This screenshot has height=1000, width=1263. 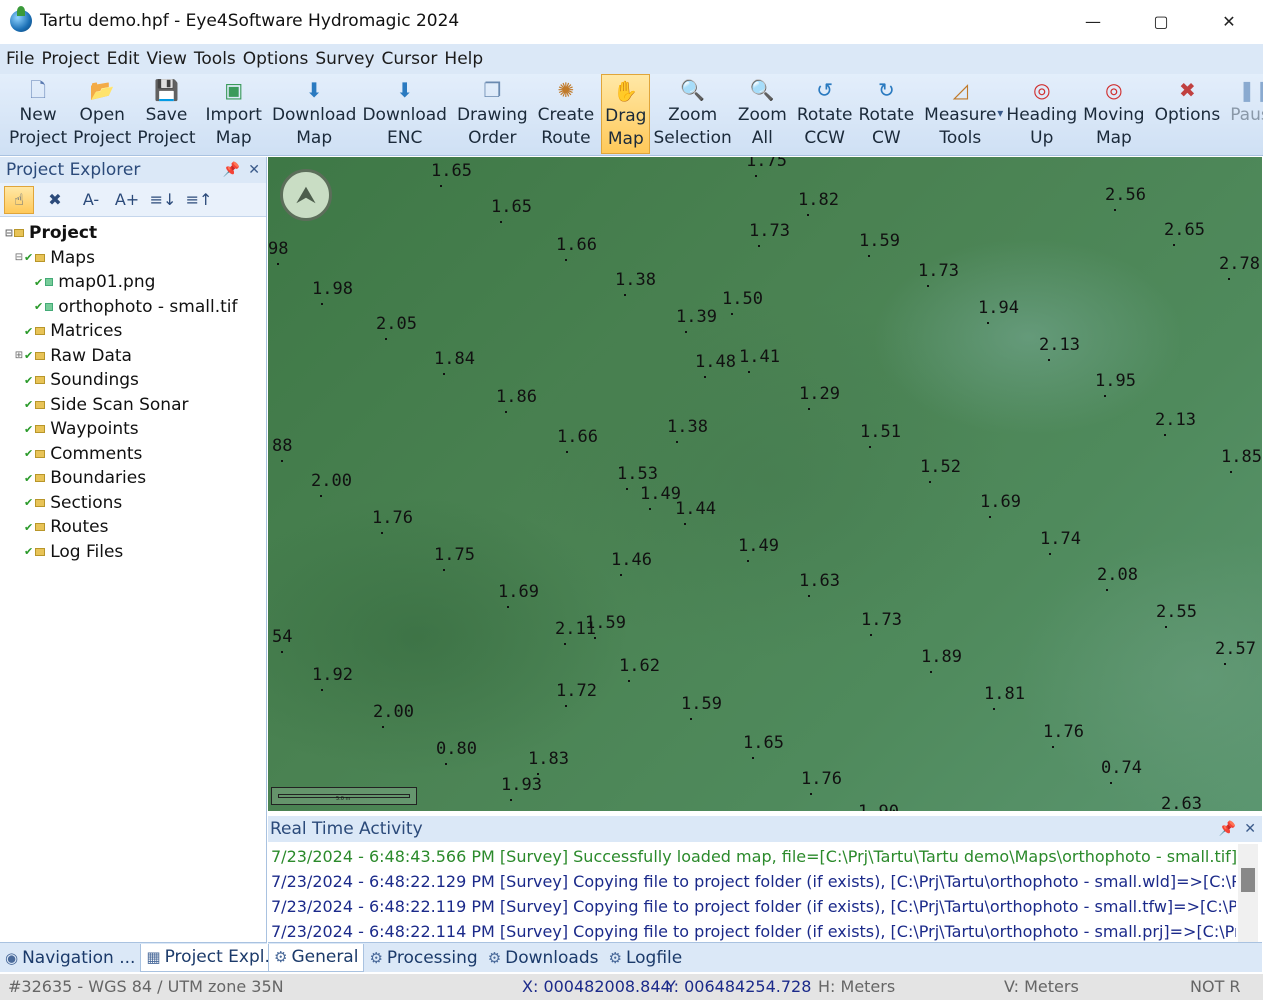 What do you see at coordinates (492, 114) in the screenshot?
I see `drawing-order-button: ❐ Drawing Order` at bounding box center [492, 114].